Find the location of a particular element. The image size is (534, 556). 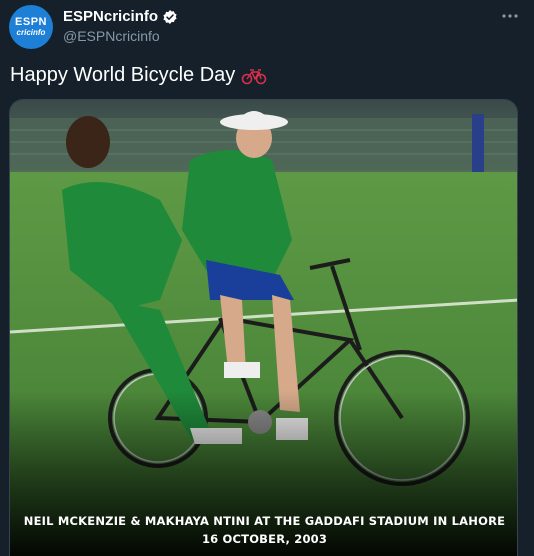

avatar-logo-text: ESPN is located at coordinates (31, 22).